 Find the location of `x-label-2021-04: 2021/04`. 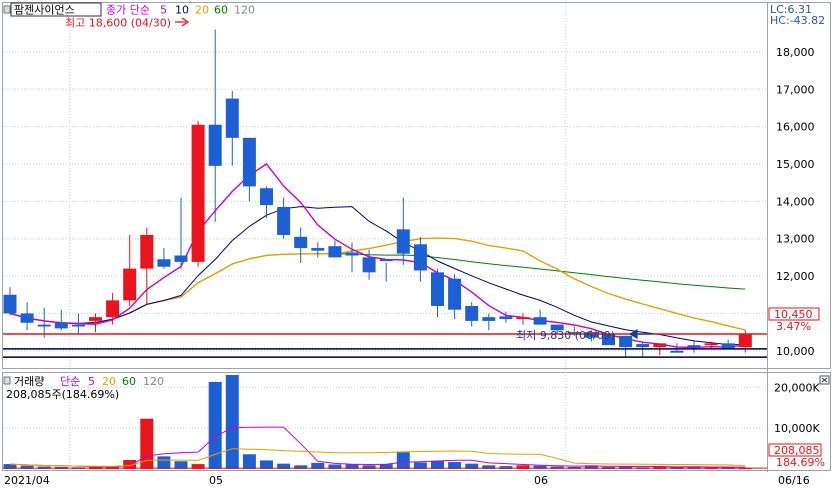

x-label-2021-04: 2021/04 is located at coordinates (27, 480).